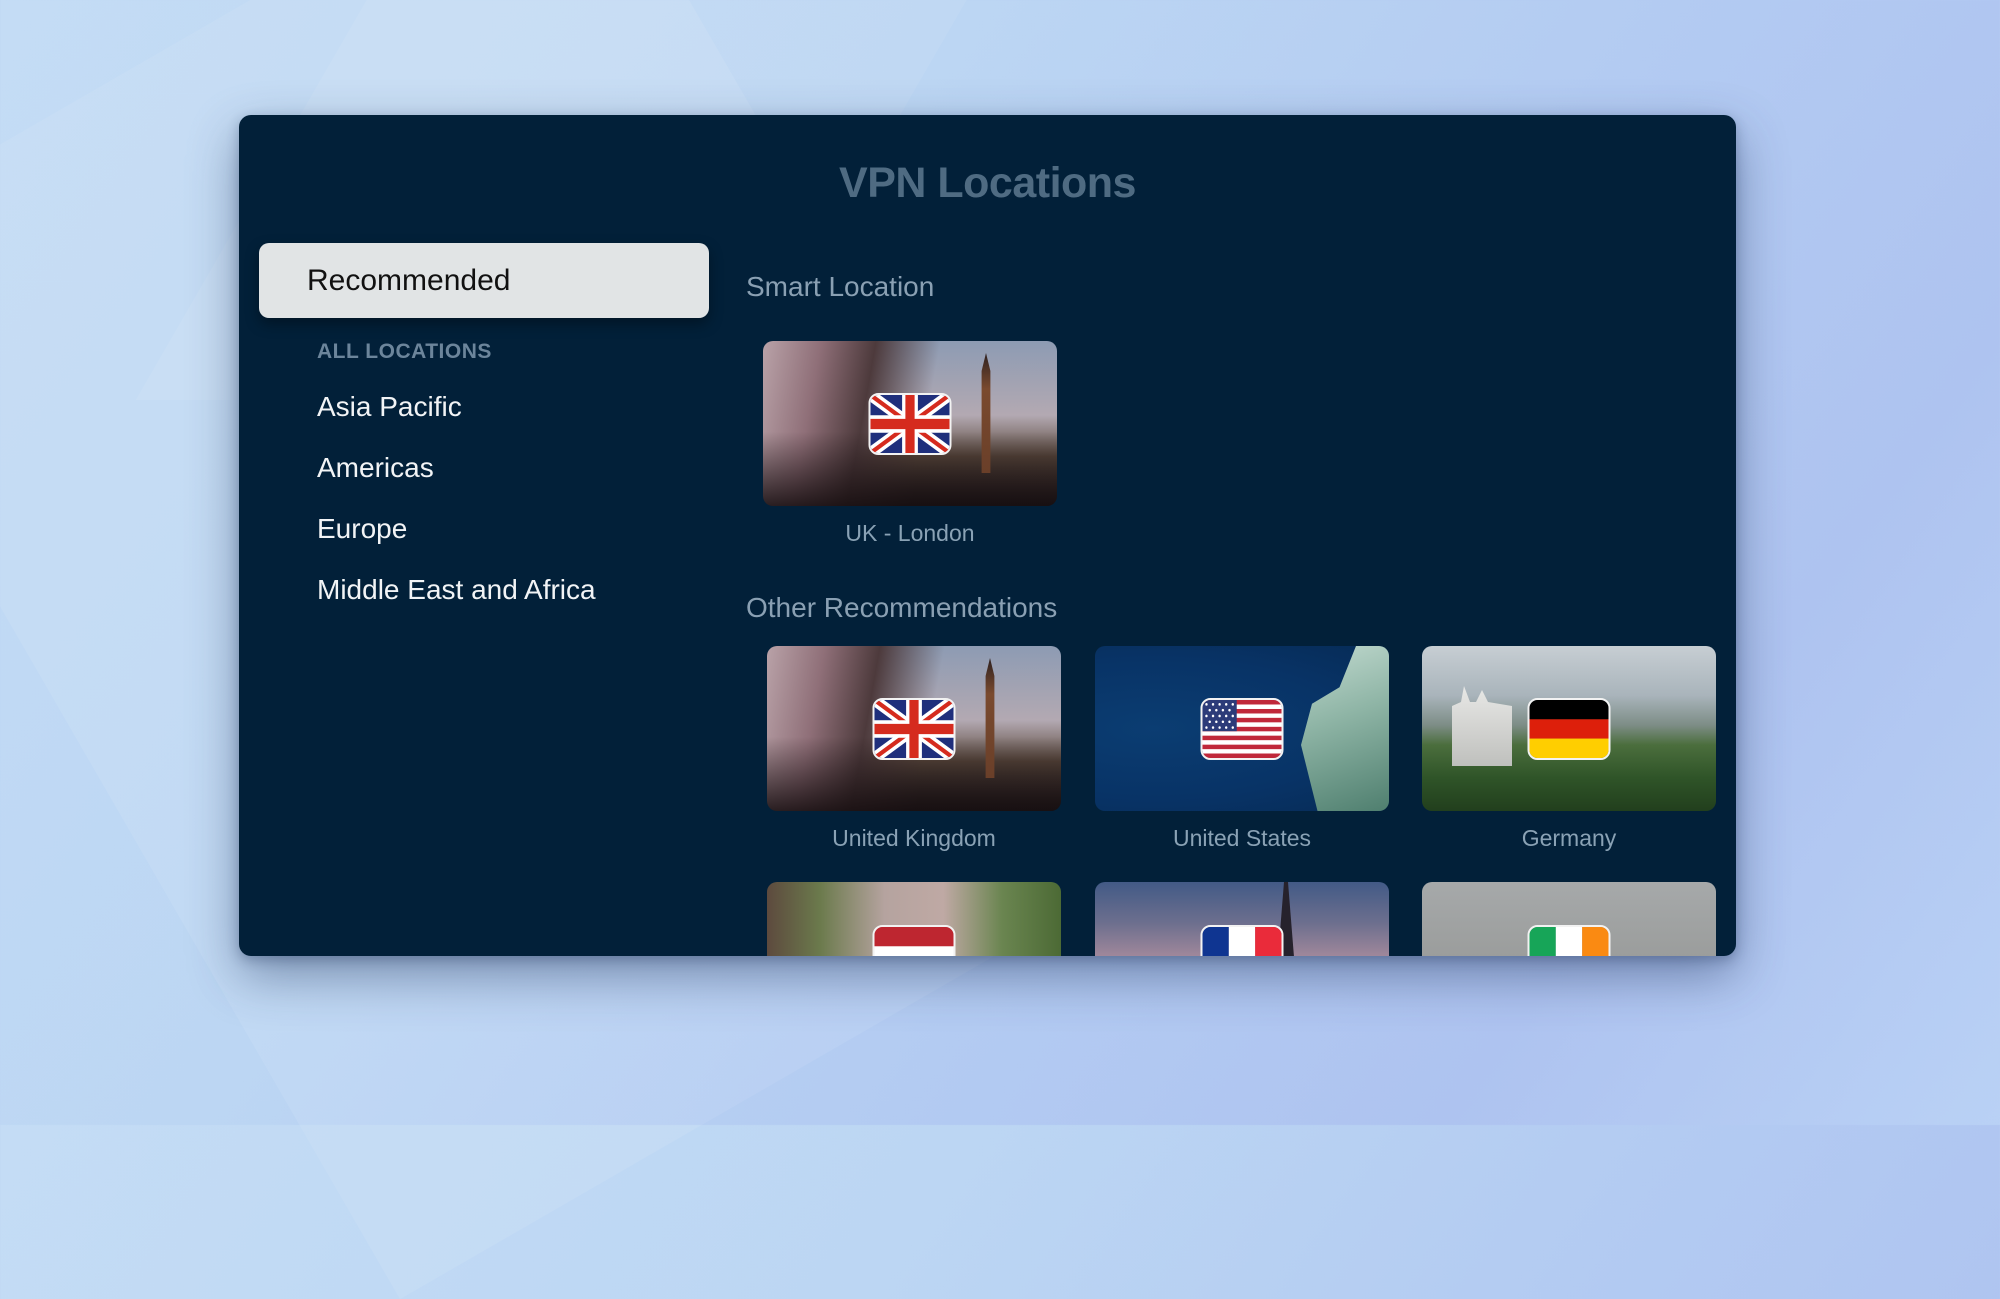  What do you see at coordinates (513, 528) in the screenshot?
I see `sidebar-item-europe: Europe` at bounding box center [513, 528].